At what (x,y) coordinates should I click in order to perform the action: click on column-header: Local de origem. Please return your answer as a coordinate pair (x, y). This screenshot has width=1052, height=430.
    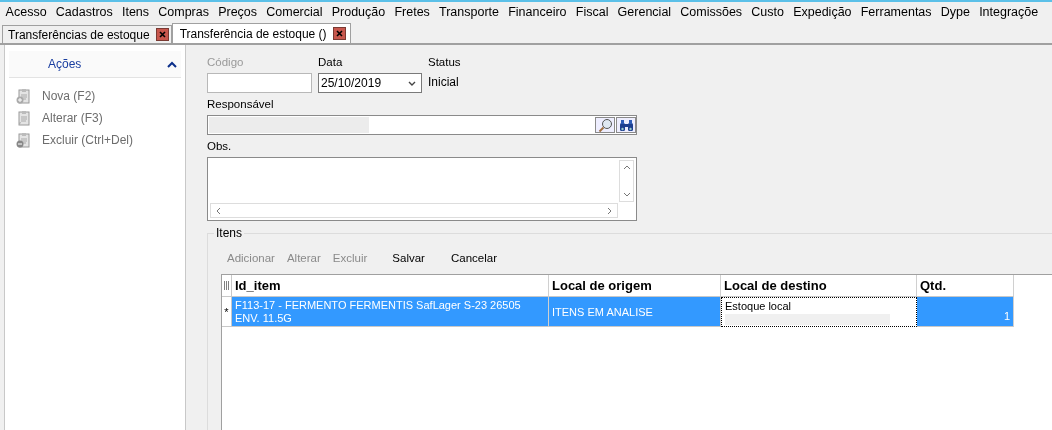
    Looking at the image, I should click on (635, 286).